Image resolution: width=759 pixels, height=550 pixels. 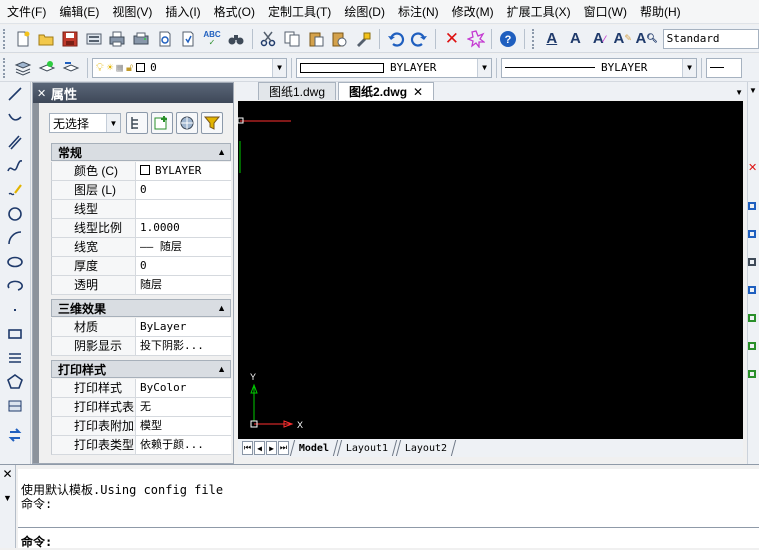 What do you see at coordinates (292, 39) in the screenshot?
I see `copy-icon` at bounding box center [292, 39].